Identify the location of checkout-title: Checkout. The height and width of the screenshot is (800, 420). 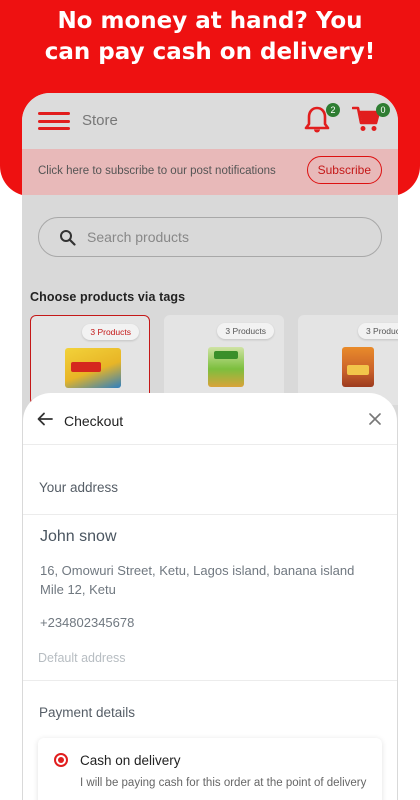
(94, 421).